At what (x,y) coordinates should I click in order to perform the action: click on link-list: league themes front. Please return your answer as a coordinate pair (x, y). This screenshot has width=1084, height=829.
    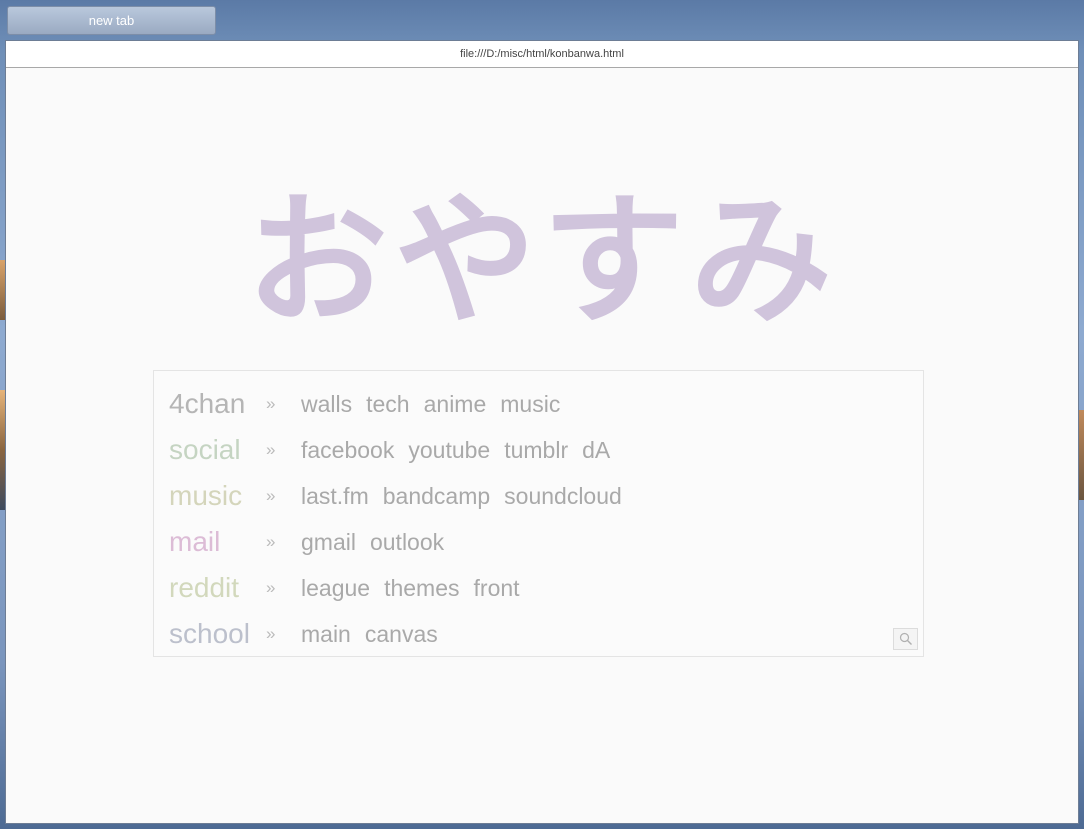
    Looking at the image, I should click on (410, 588).